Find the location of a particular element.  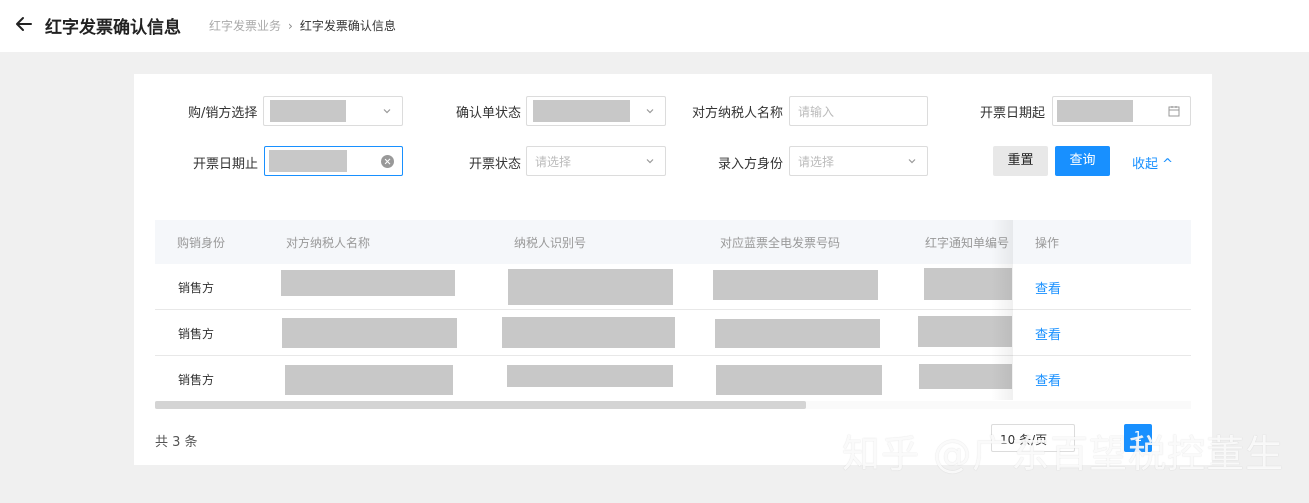

query-button: 查询 is located at coordinates (1082, 161).